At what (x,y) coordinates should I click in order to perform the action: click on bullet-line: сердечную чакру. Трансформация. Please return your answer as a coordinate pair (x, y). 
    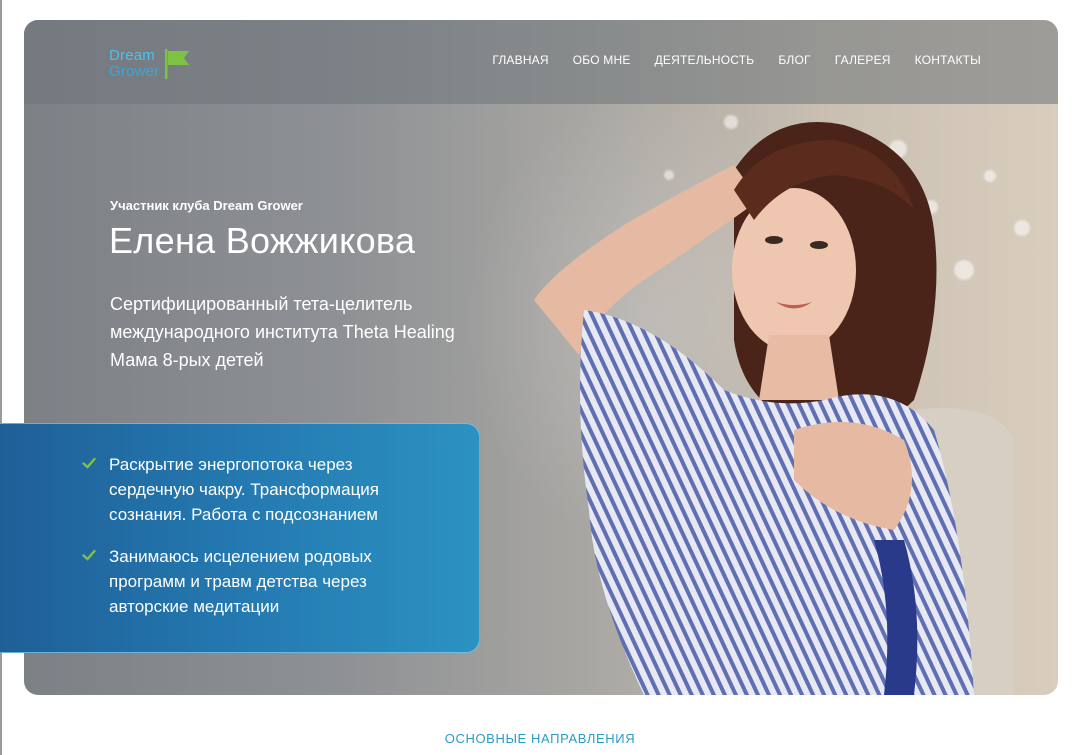
    Looking at the image, I should click on (244, 489).